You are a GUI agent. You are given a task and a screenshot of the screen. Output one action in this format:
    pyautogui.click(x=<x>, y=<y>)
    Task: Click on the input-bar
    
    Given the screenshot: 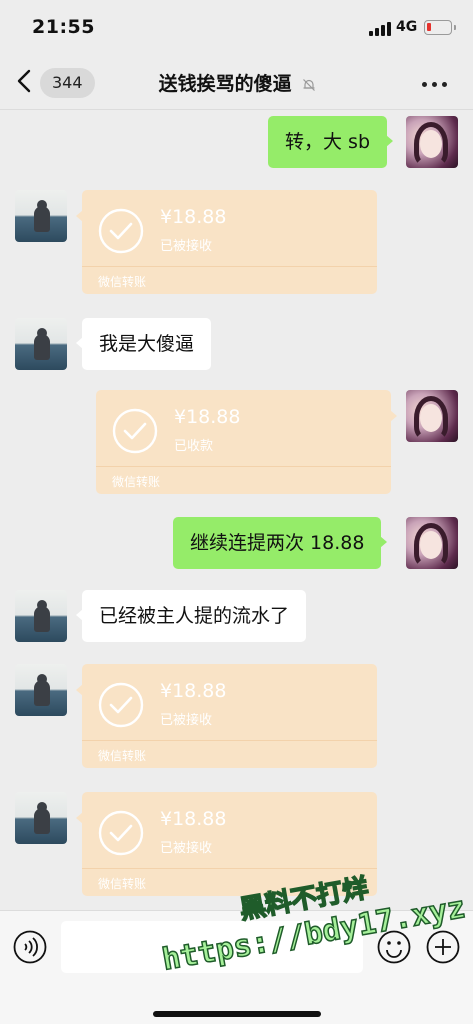 What is the action you would take?
    pyautogui.click(x=236, y=967)
    